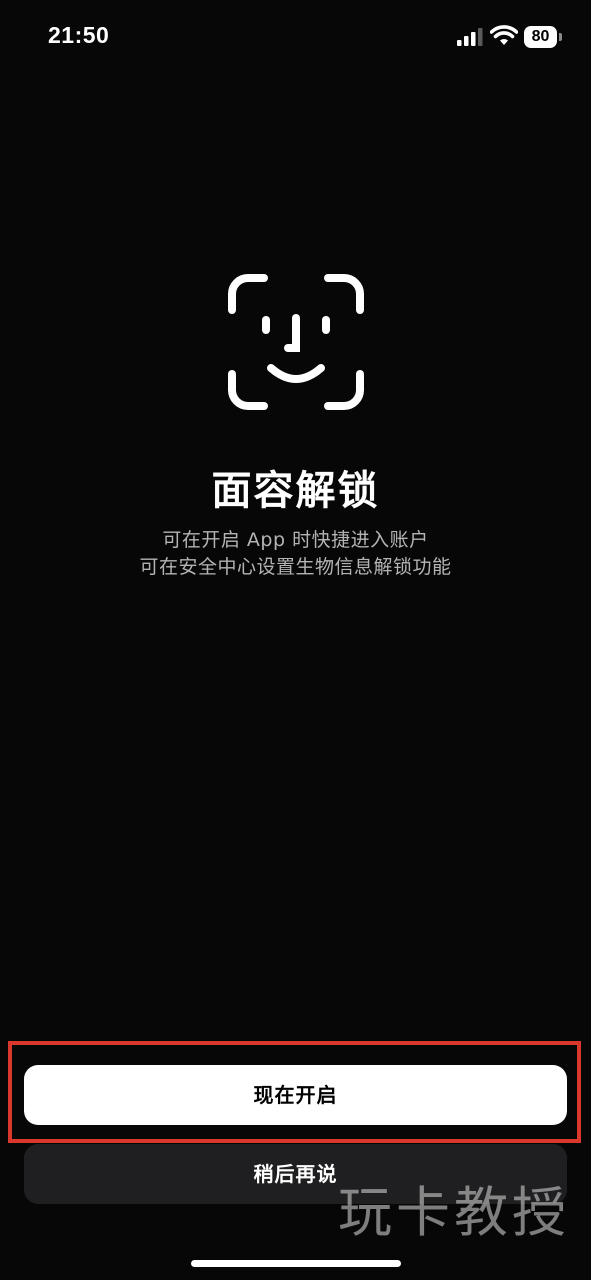 The image size is (591, 1280). Describe the element at coordinates (295, 491) in the screenshot. I see `page-title: 面容解锁` at that location.